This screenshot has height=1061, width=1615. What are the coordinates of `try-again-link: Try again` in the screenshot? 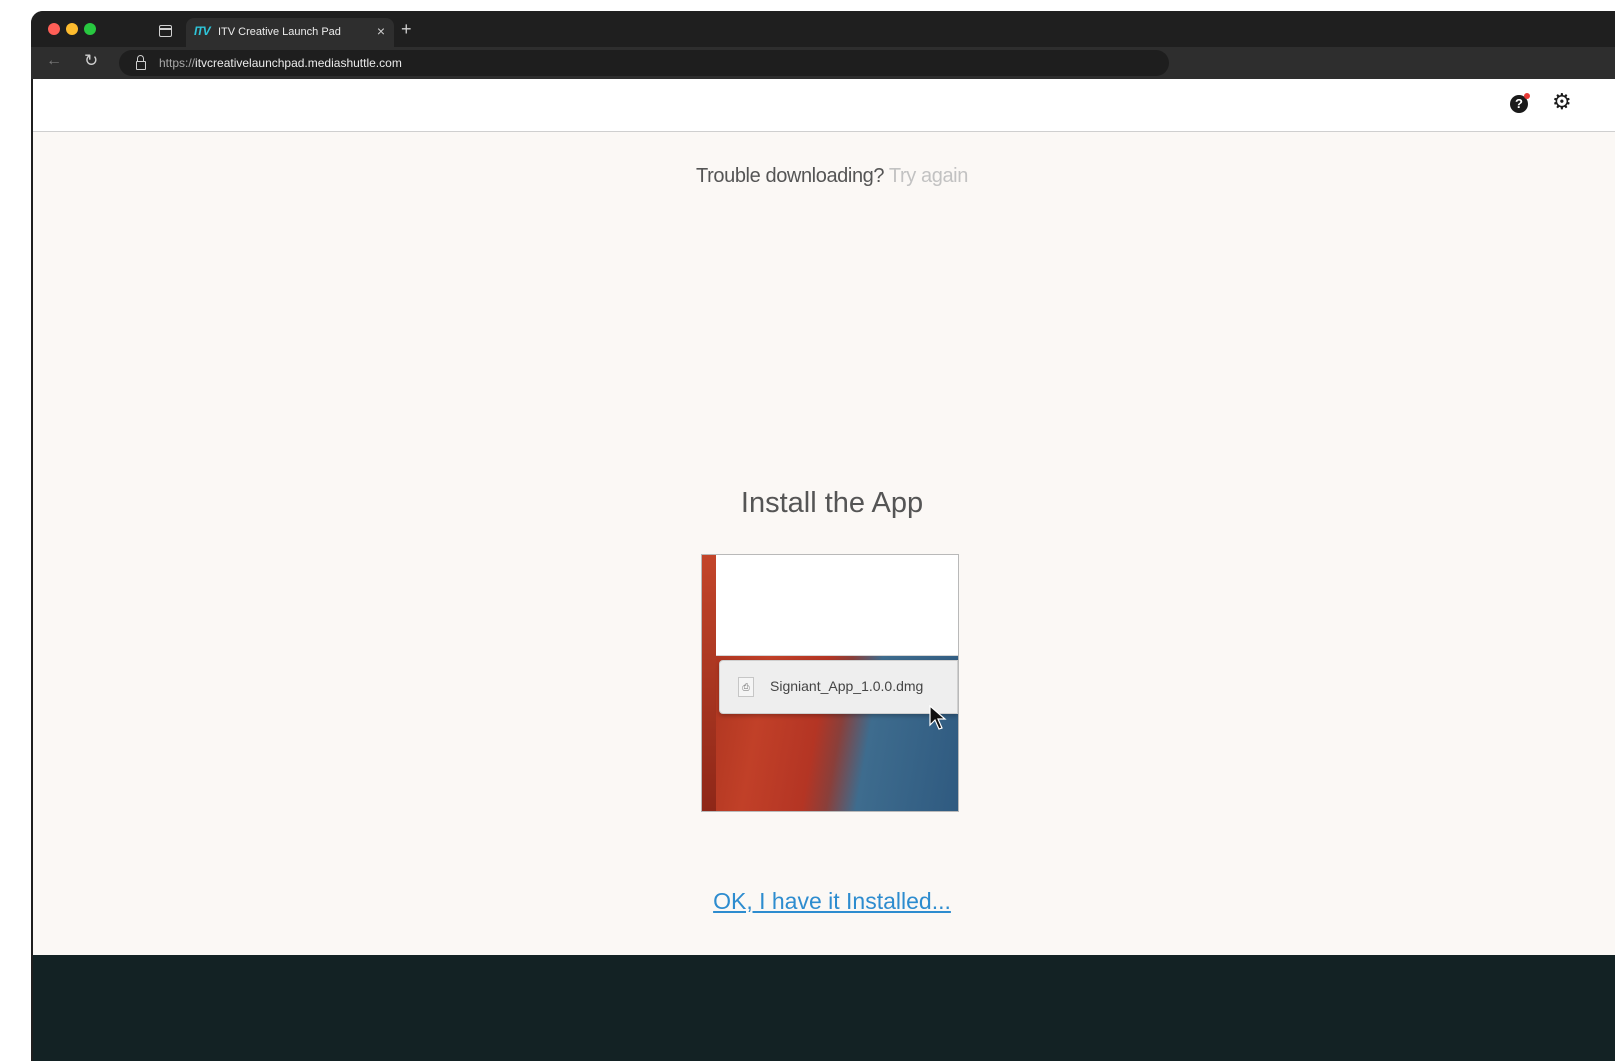 It's located at (928, 176).